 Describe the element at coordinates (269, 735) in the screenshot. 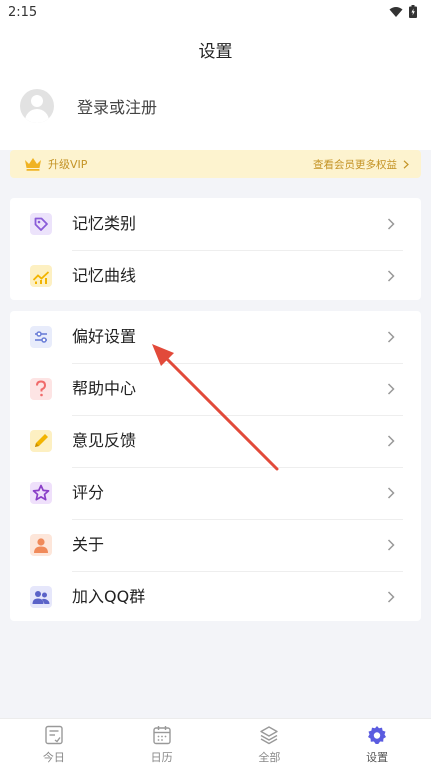

I see `layers-icon` at that location.